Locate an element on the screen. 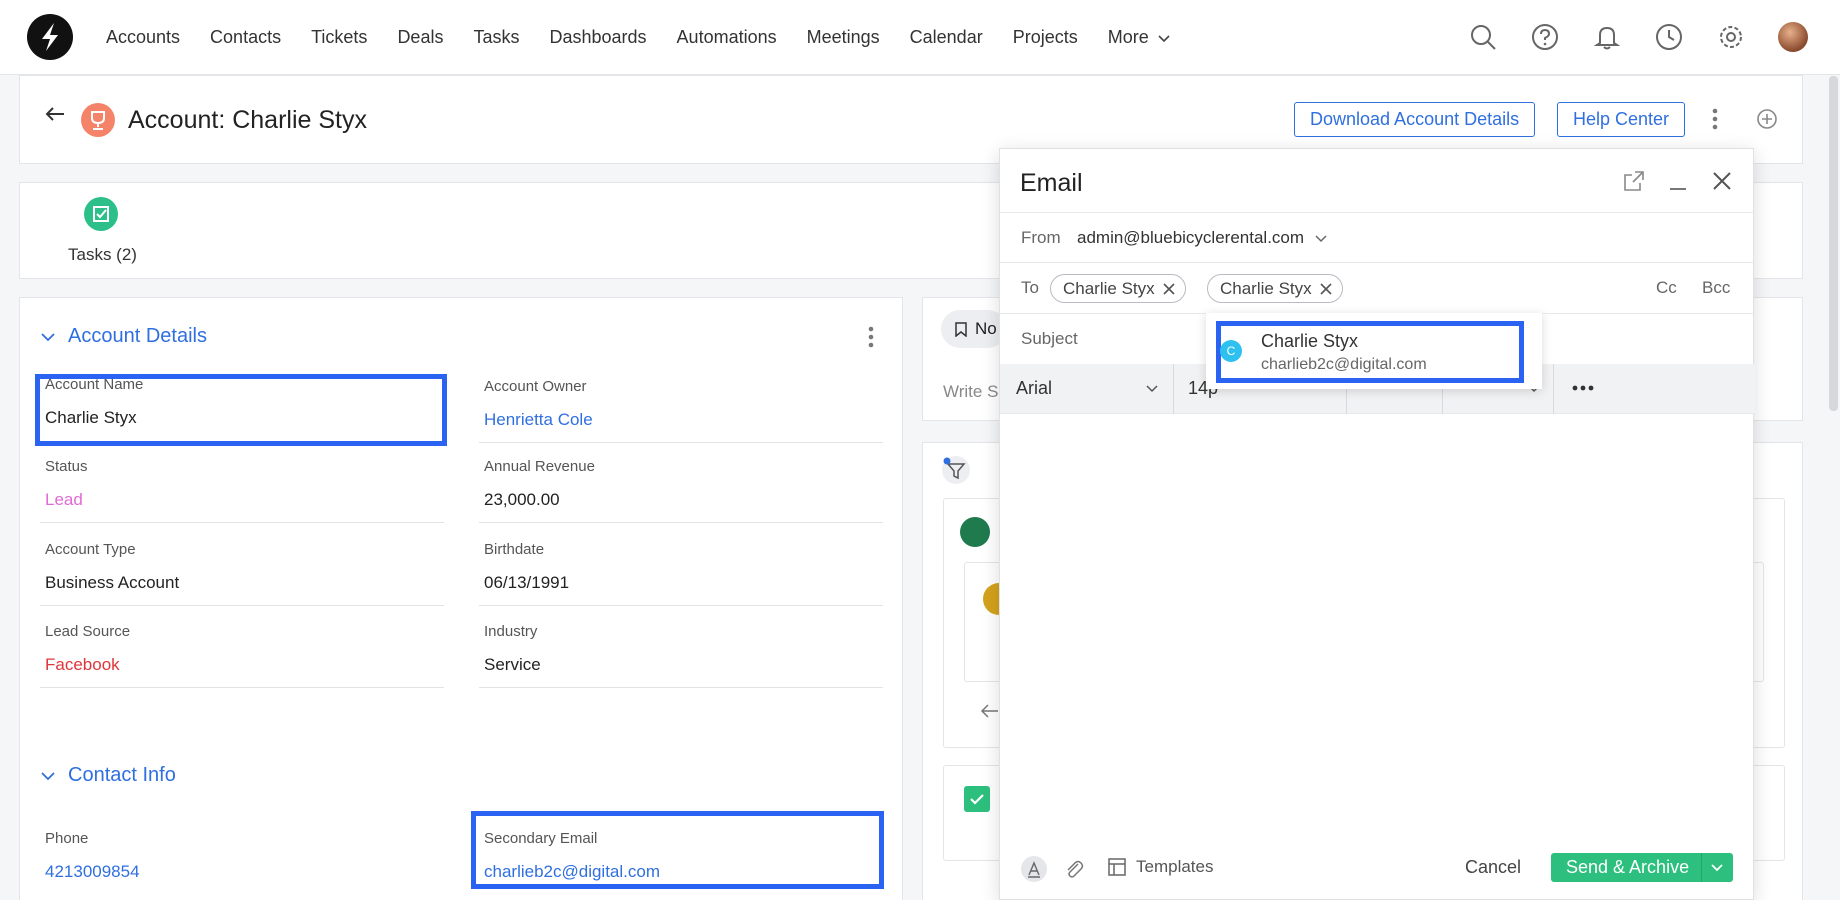 Image resolution: width=1840 pixels, height=900 pixels. field-value: Henrietta Cole is located at coordinates (538, 420).